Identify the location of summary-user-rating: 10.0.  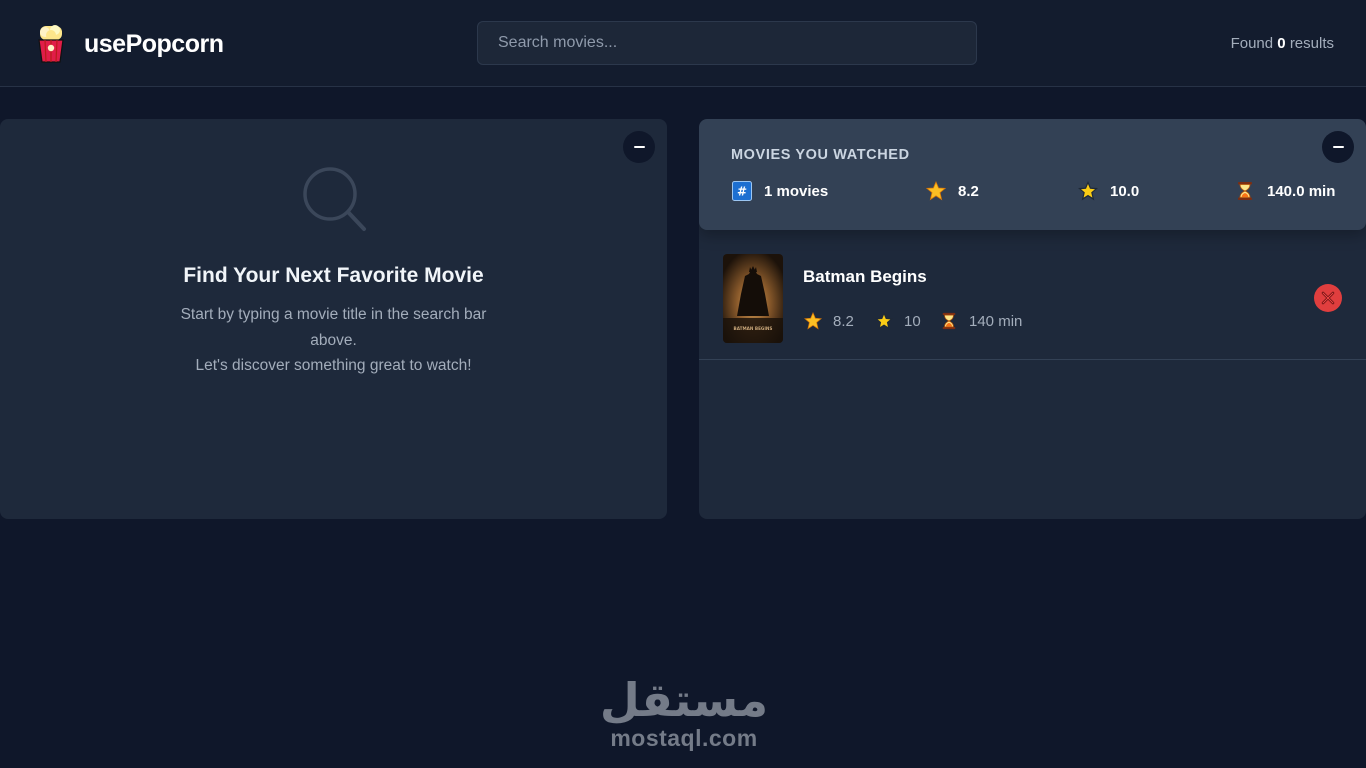
(1108, 191).